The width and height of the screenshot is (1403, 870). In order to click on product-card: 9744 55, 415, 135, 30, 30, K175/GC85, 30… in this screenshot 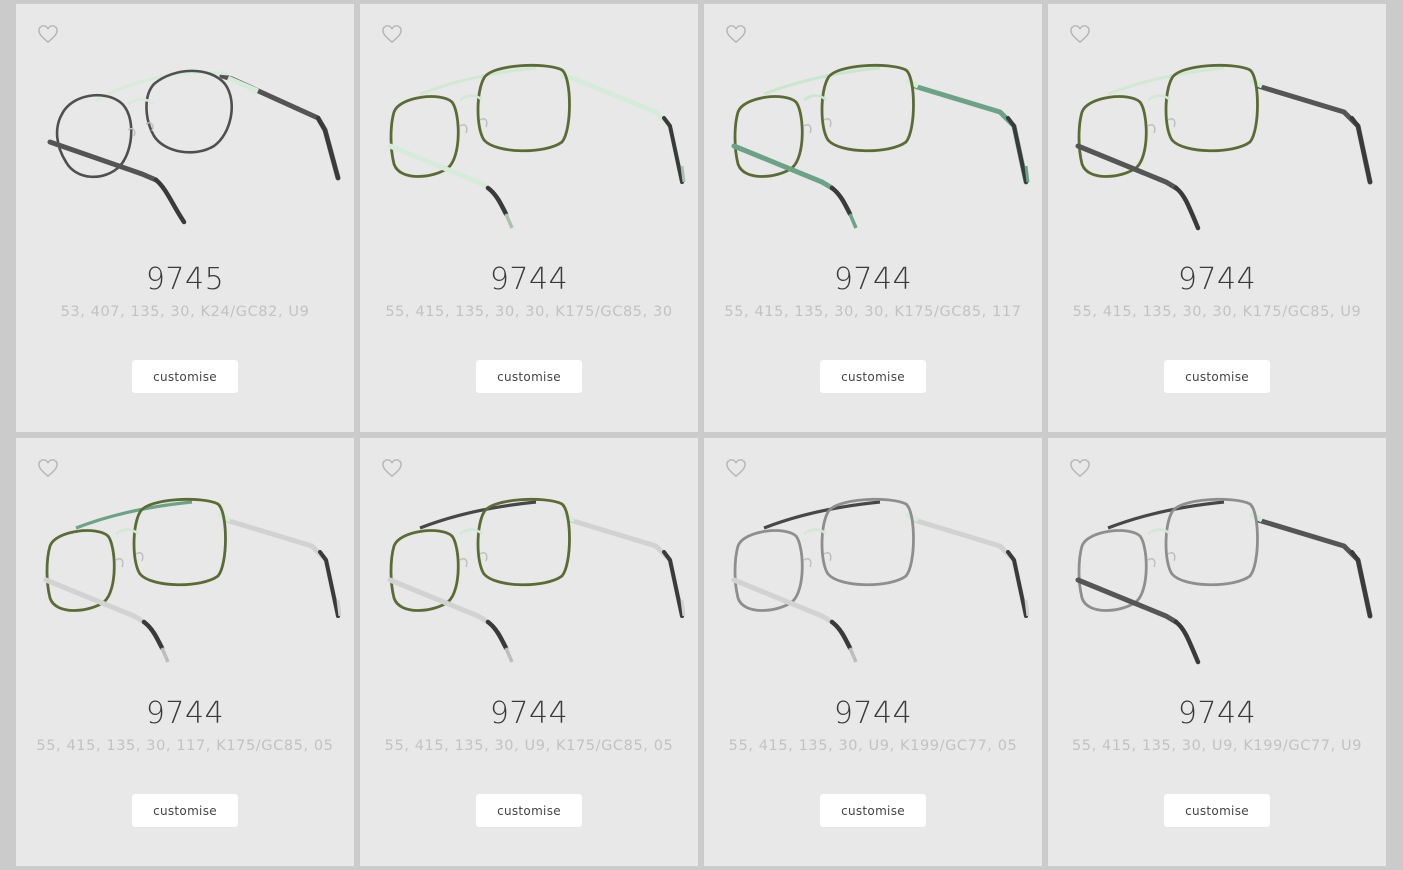, I will do `click(529, 218)`.